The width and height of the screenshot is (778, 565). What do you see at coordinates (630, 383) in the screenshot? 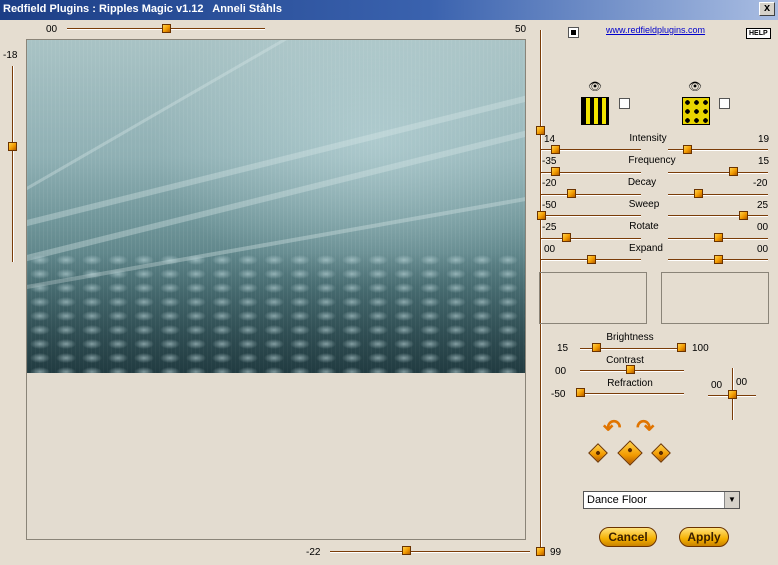
I see `refraction-label: Refraction` at bounding box center [630, 383].